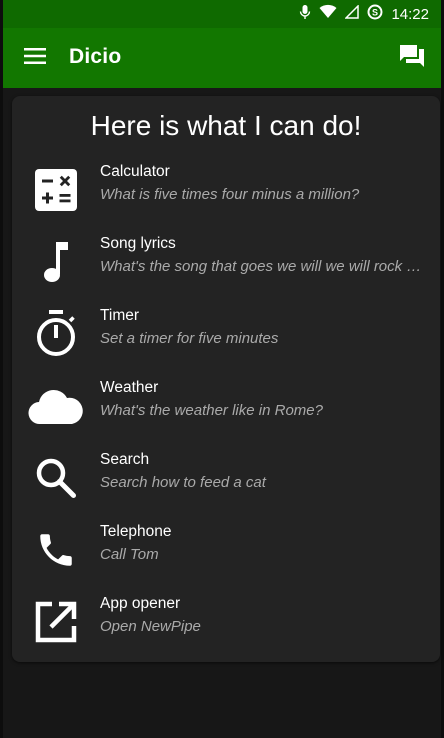 This screenshot has width=444, height=738. I want to click on phone-icon, so click(56, 550).